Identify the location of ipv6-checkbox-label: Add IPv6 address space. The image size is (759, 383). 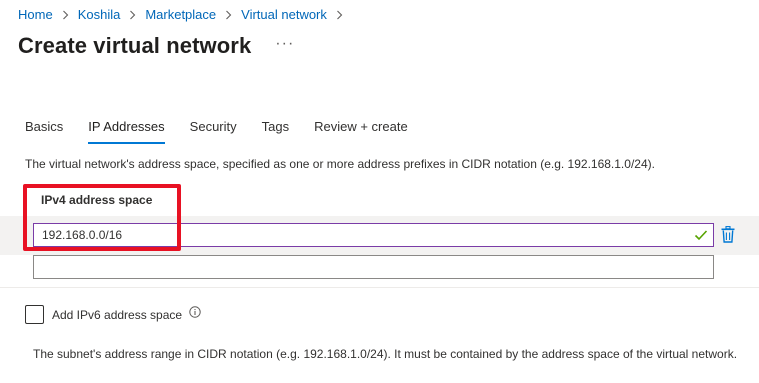
(117, 315).